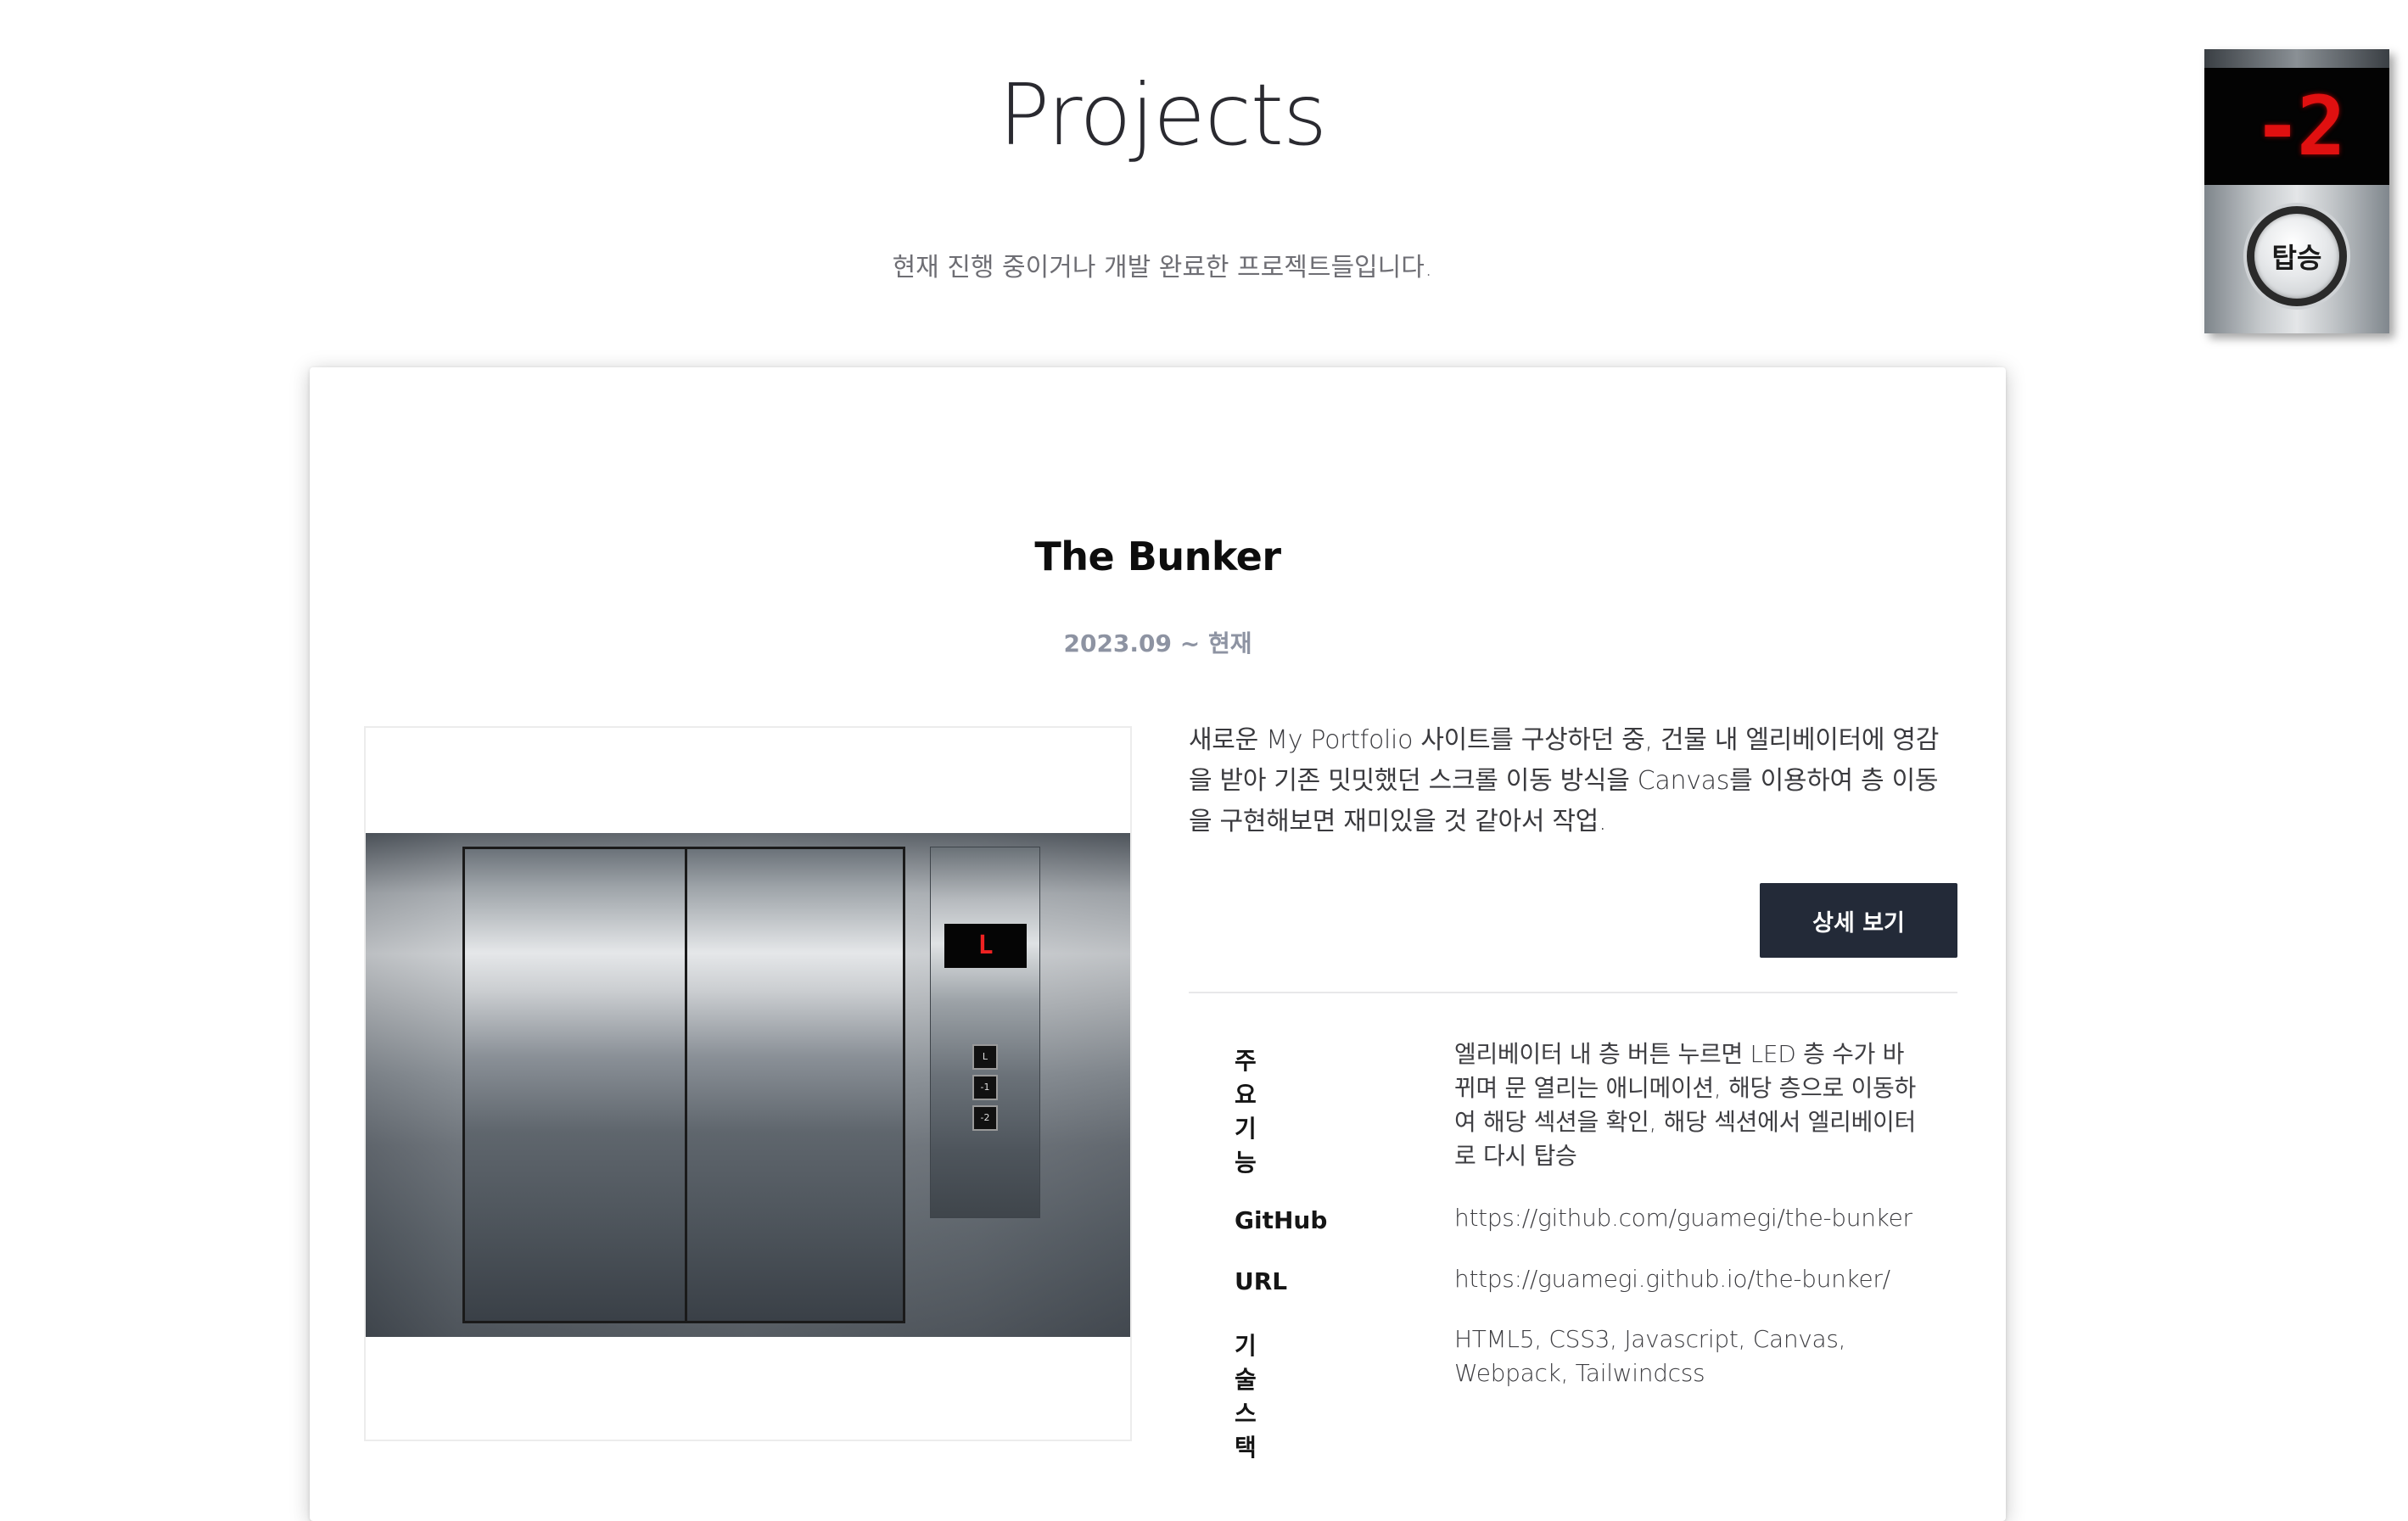  Describe the element at coordinates (1158, 556) in the screenshot. I see `project-title: The Bunker` at that location.